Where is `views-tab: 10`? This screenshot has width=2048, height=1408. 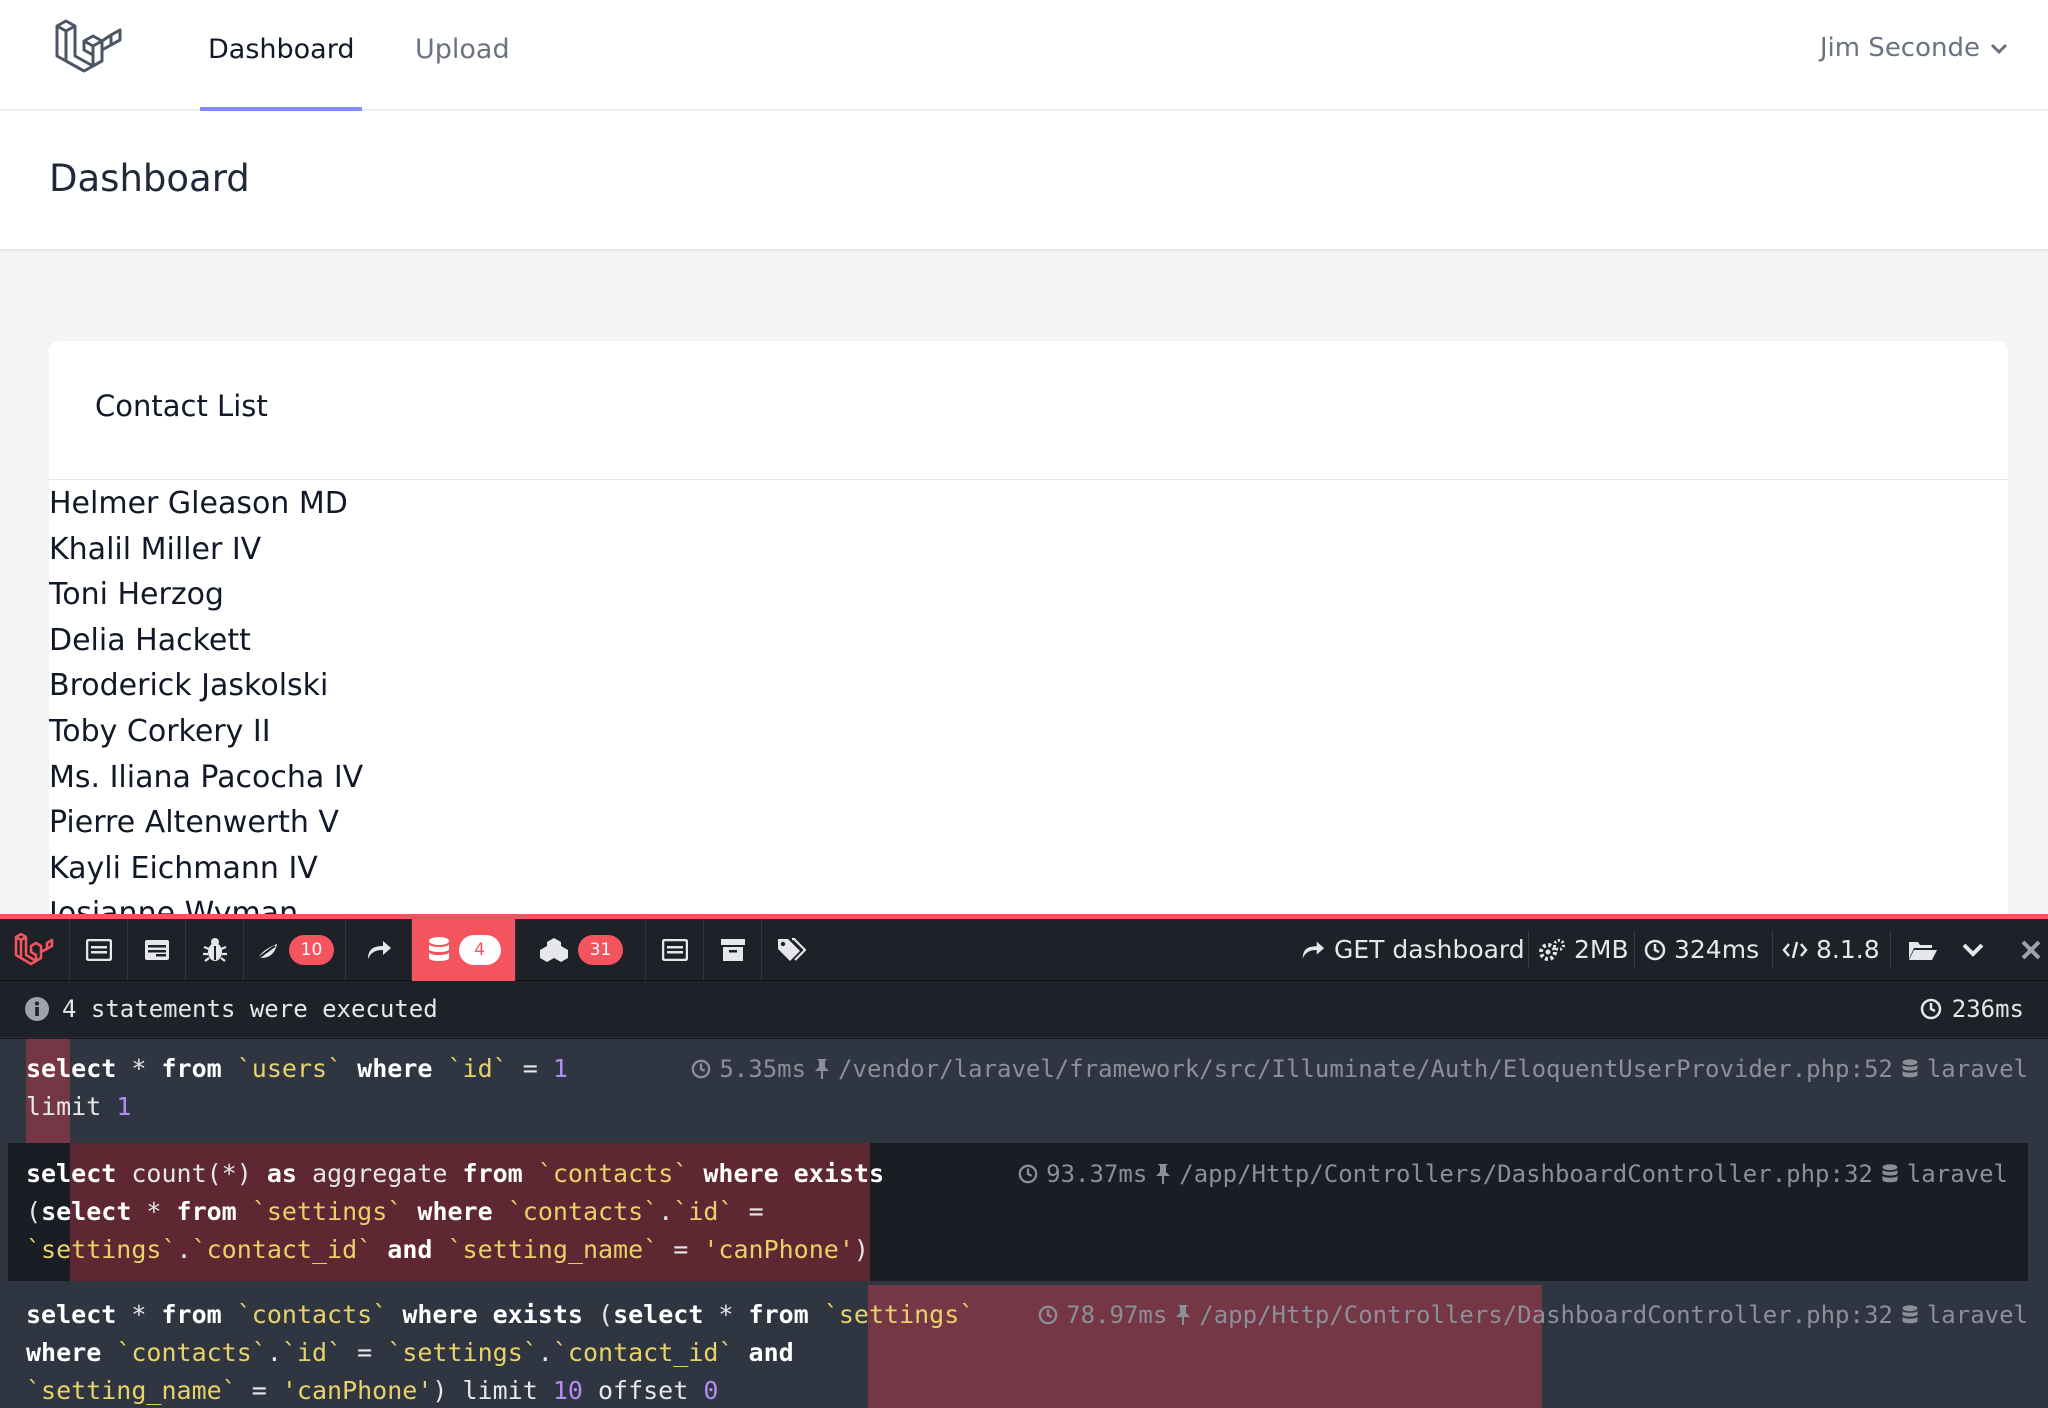 views-tab: 10 is located at coordinates (295, 950).